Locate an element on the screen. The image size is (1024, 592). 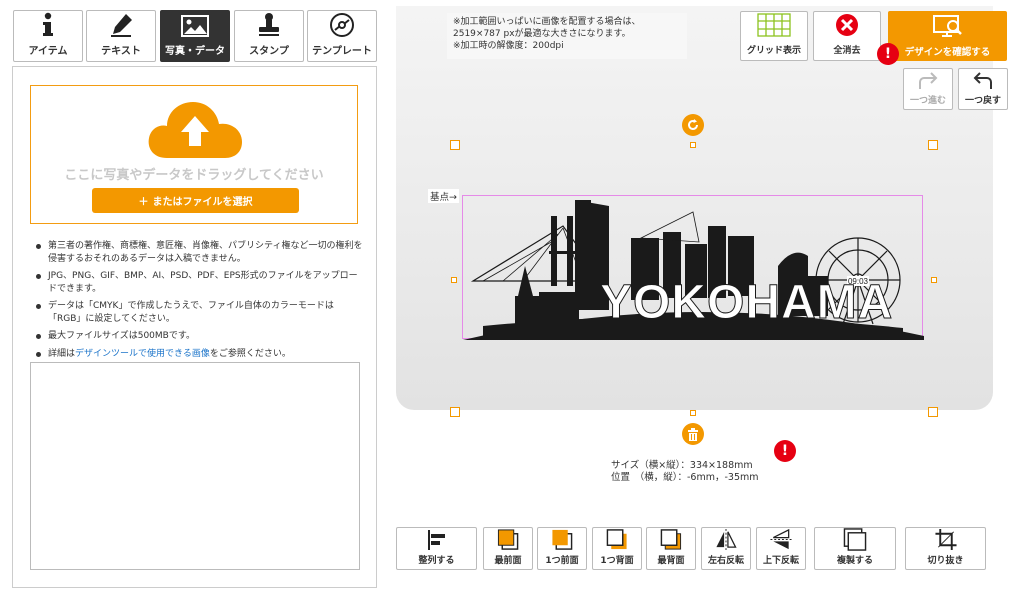
send-backward-button: 1つ背面 is located at coordinates (617, 548).